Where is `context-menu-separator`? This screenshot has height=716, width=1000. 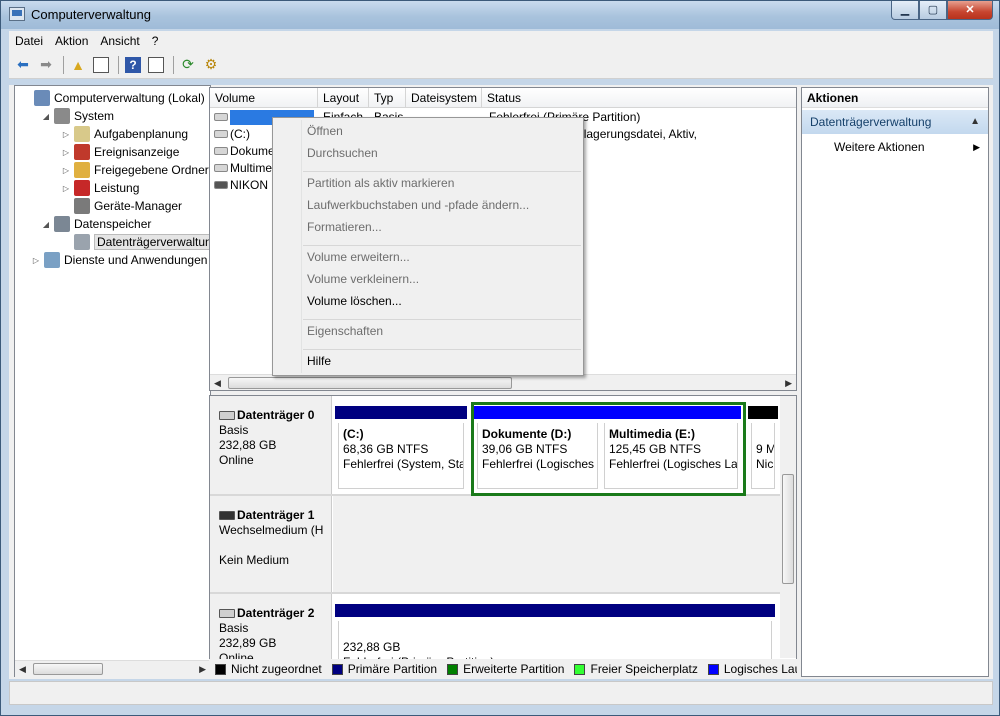 context-menu-separator is located at coordinates (442, 349).